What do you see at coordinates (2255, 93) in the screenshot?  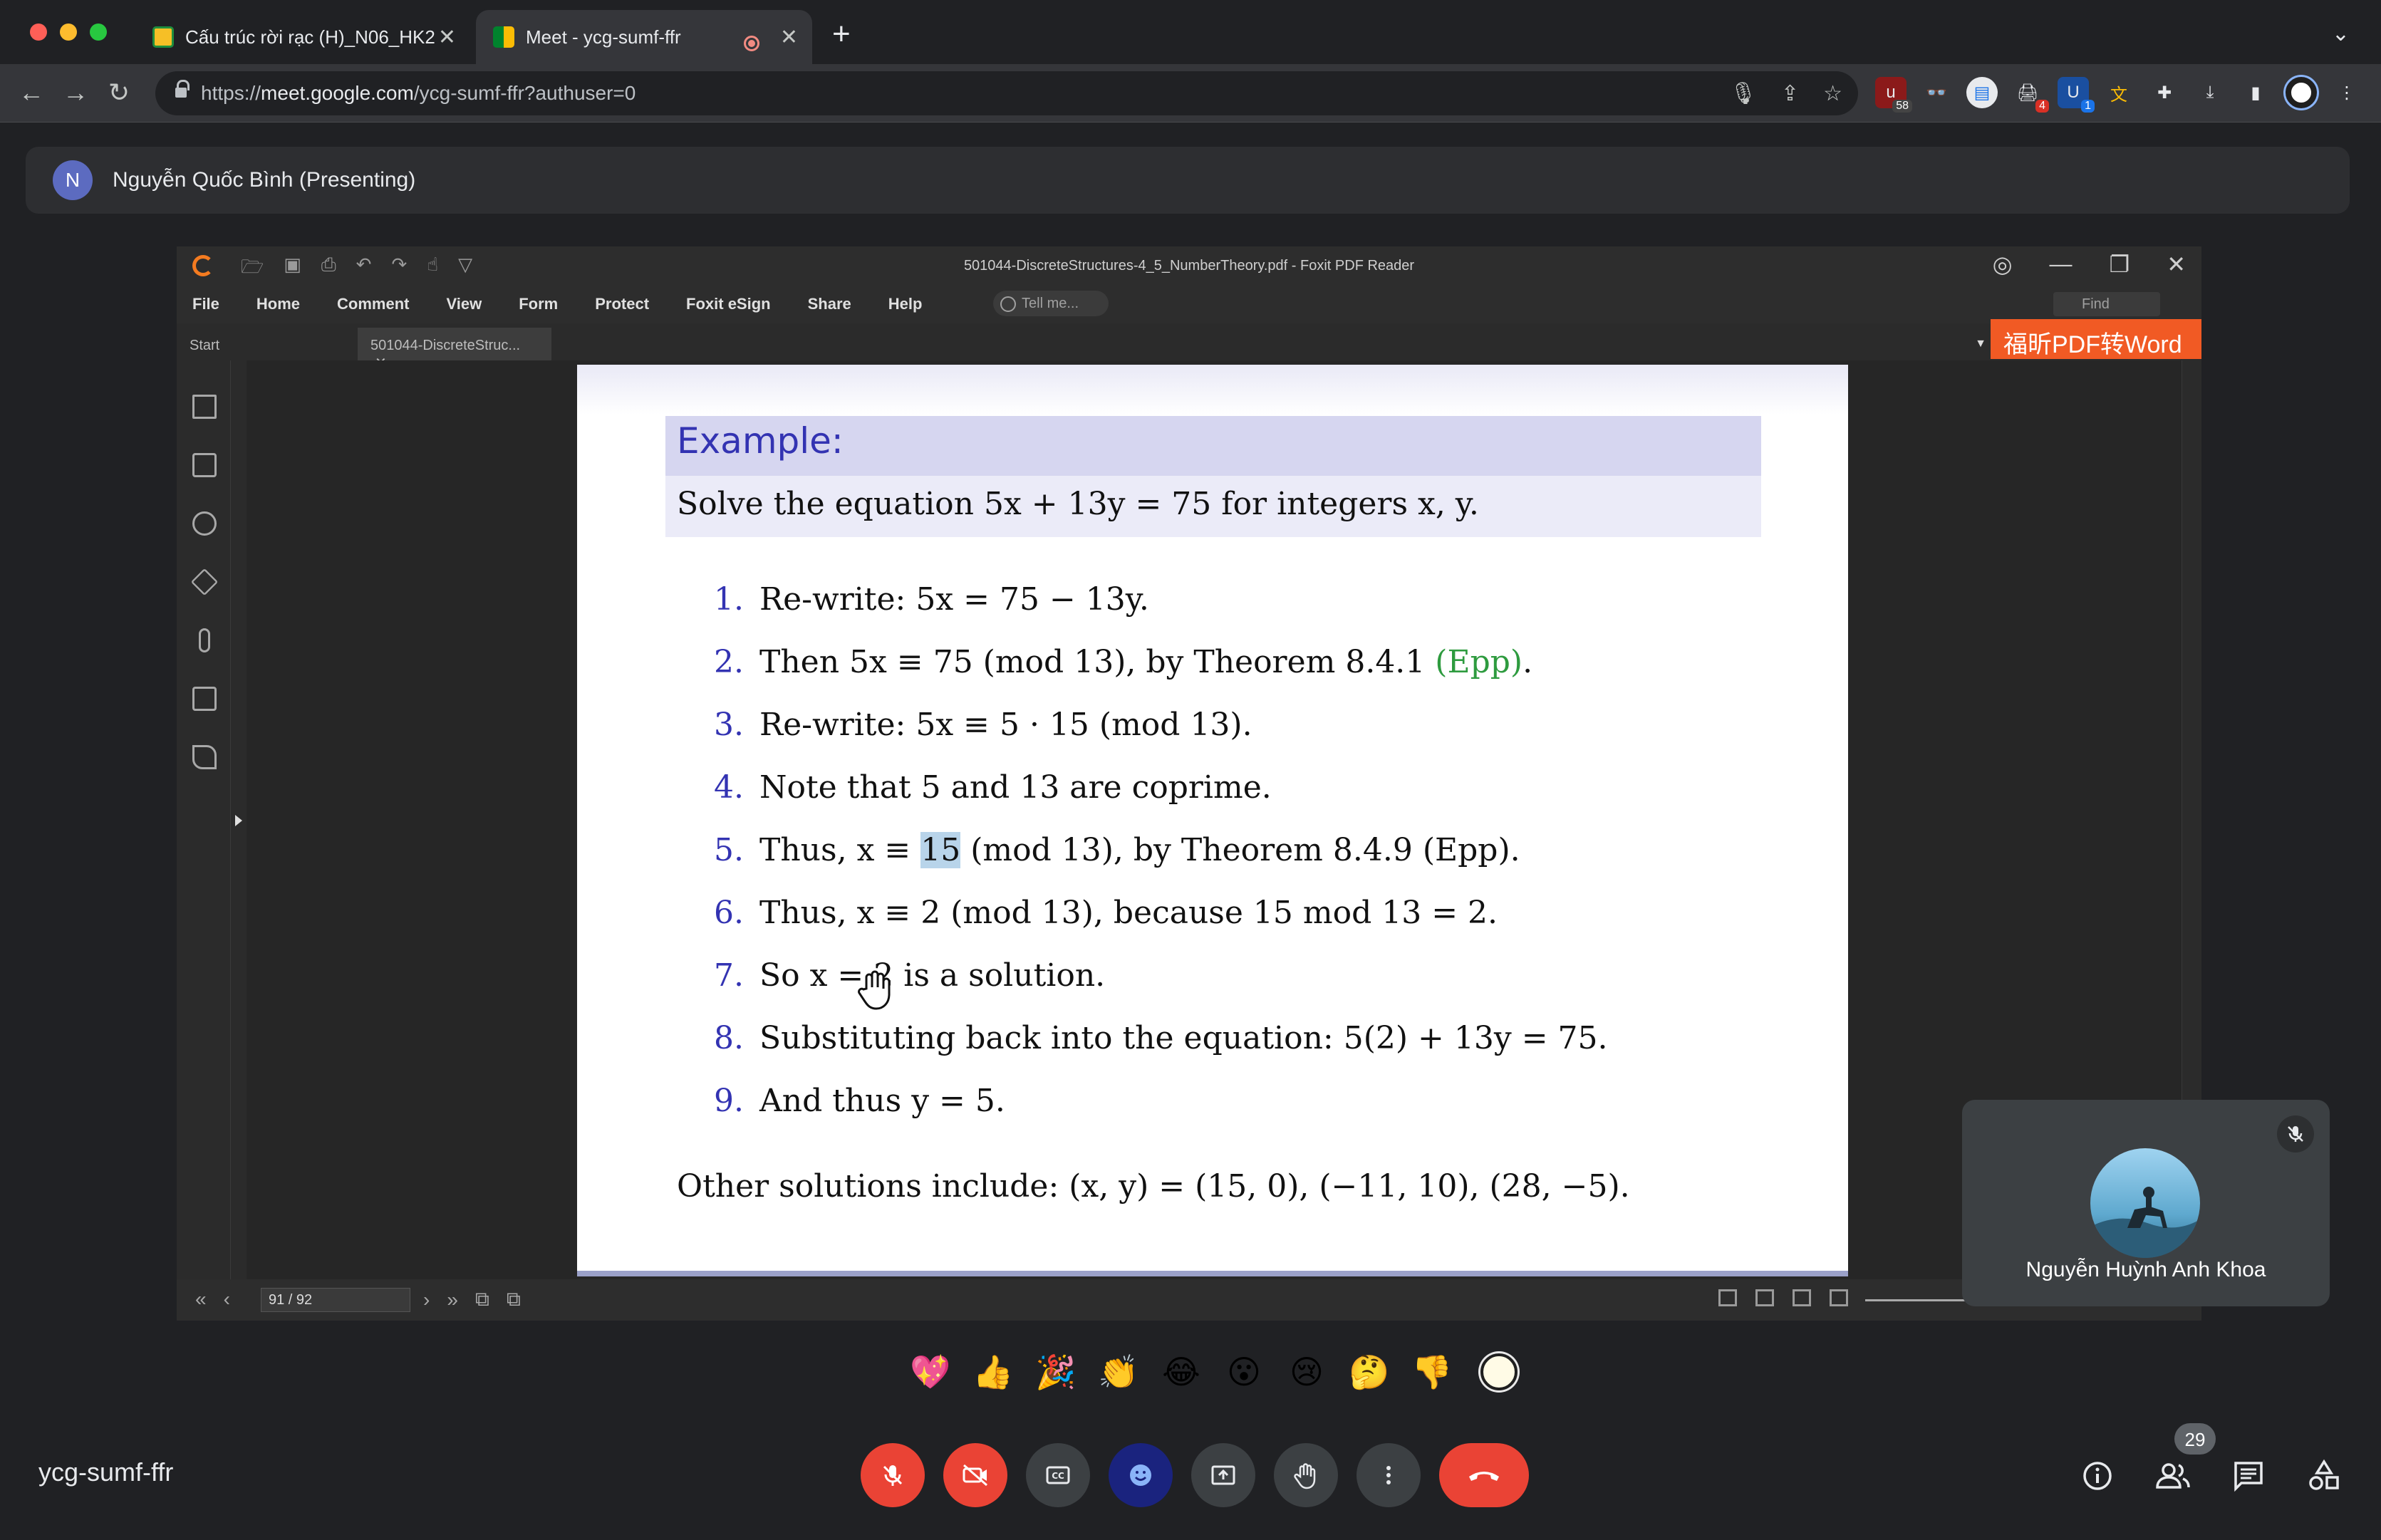 I see `side-panel-icon: ▮` at bounding box center [2255, 93].